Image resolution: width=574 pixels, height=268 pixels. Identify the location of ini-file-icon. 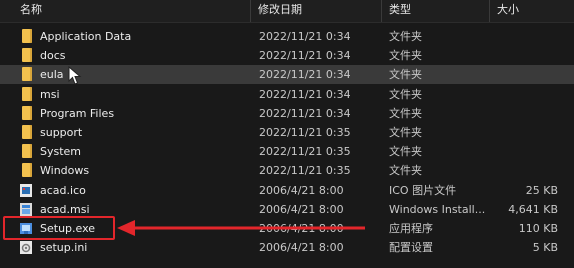
(26, 247).